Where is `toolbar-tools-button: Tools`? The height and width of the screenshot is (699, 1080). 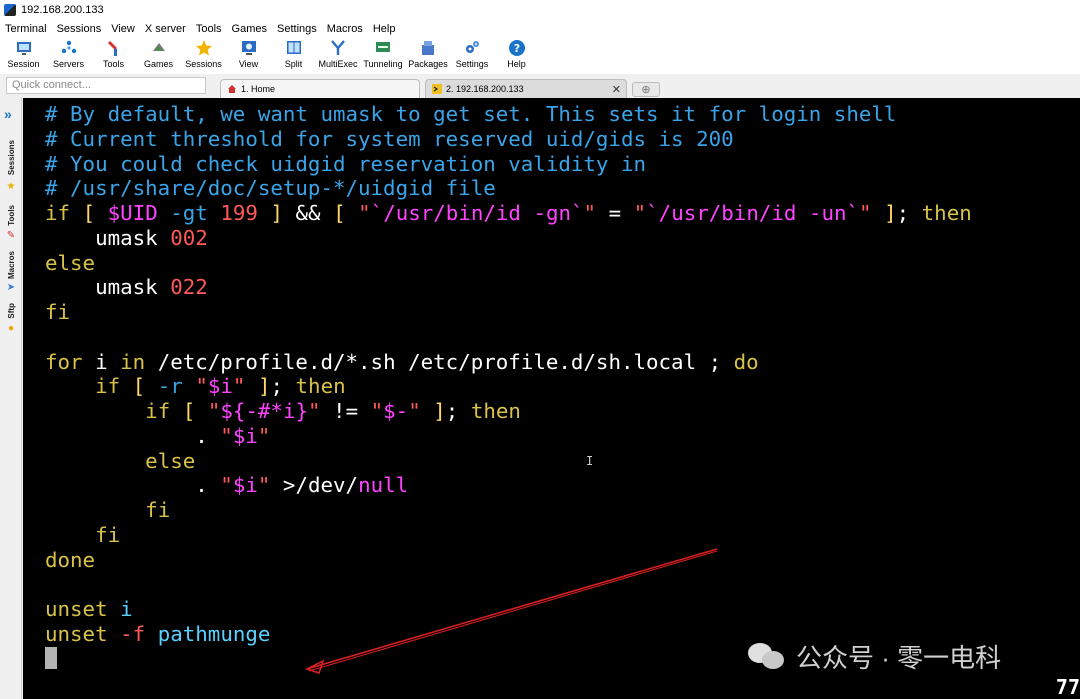 toolbar-tools-button: Tools is located at coordinates (113, 56).